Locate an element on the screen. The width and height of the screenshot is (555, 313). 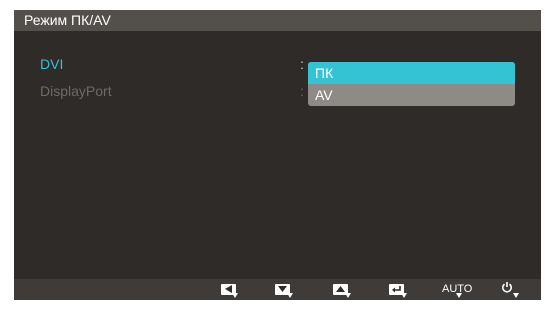
power-button is located at coordinates (507, 289).